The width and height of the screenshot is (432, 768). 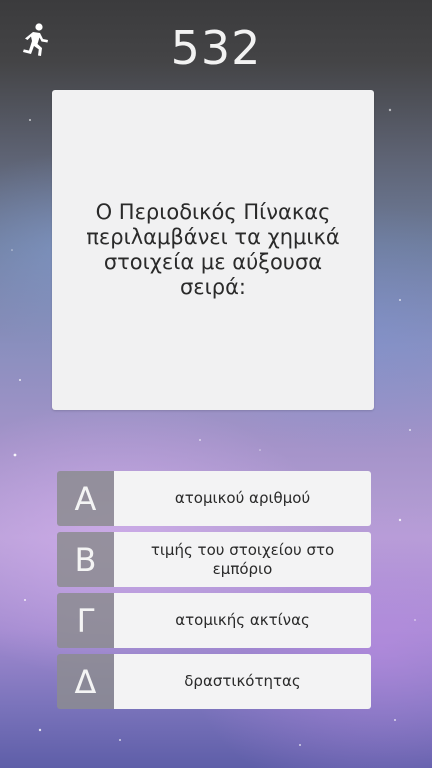 I want to click on answer-option-a: Α ατομικού αριθμού, so click(x=214, y=498).